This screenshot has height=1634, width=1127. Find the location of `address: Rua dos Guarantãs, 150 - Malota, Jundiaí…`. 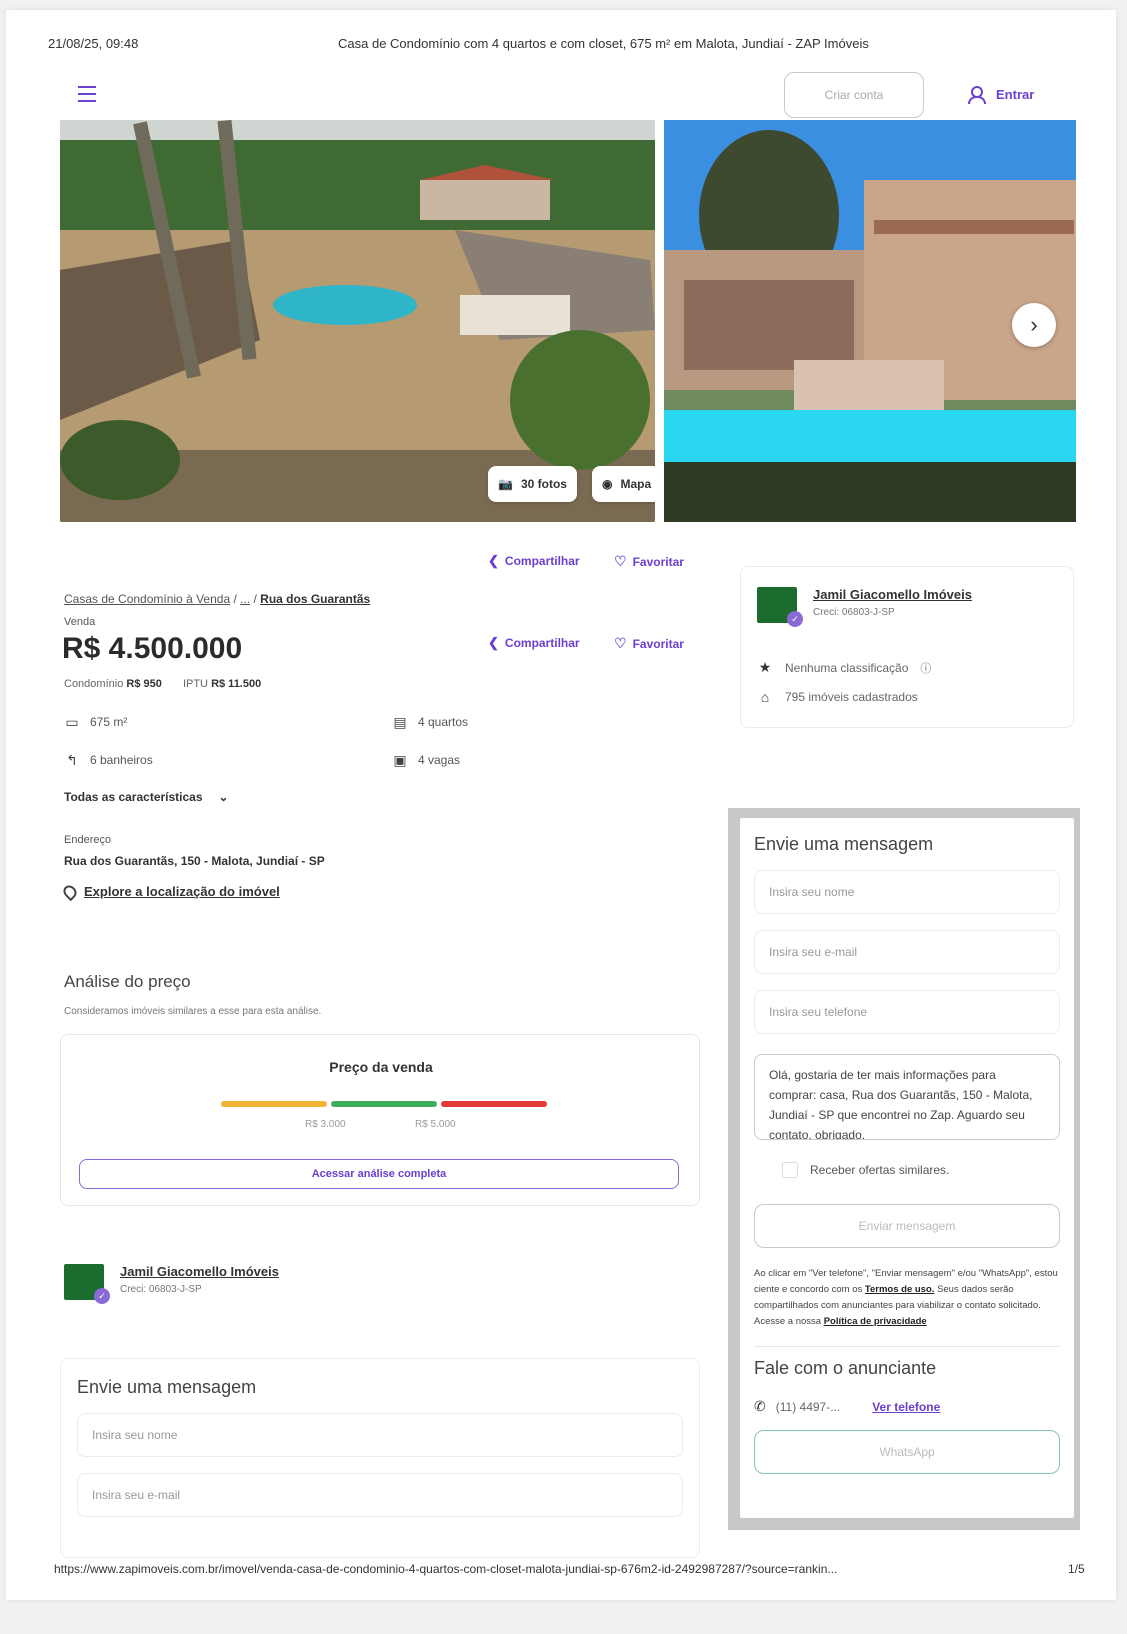

address: Rua dos Guarantãs, 150 - Malota, Jundiaí… is located at coordinates (194, 861).